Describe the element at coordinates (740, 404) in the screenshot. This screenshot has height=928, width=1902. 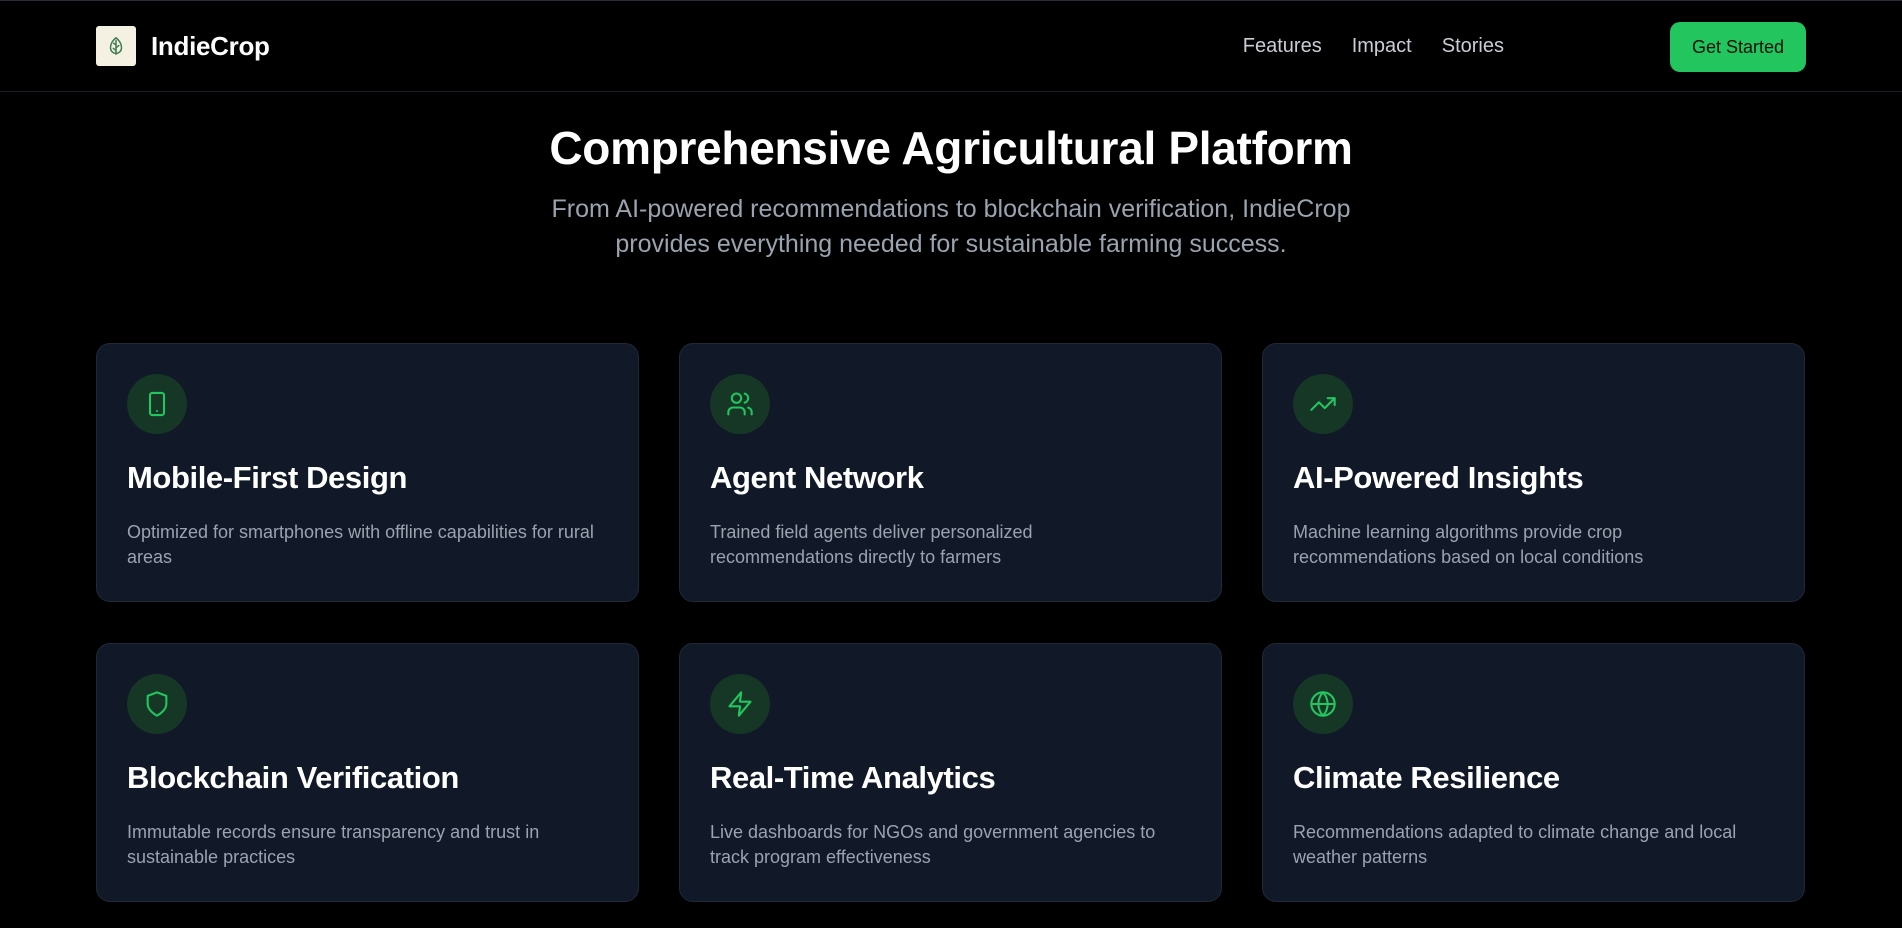
I see `users-icon` at that location.